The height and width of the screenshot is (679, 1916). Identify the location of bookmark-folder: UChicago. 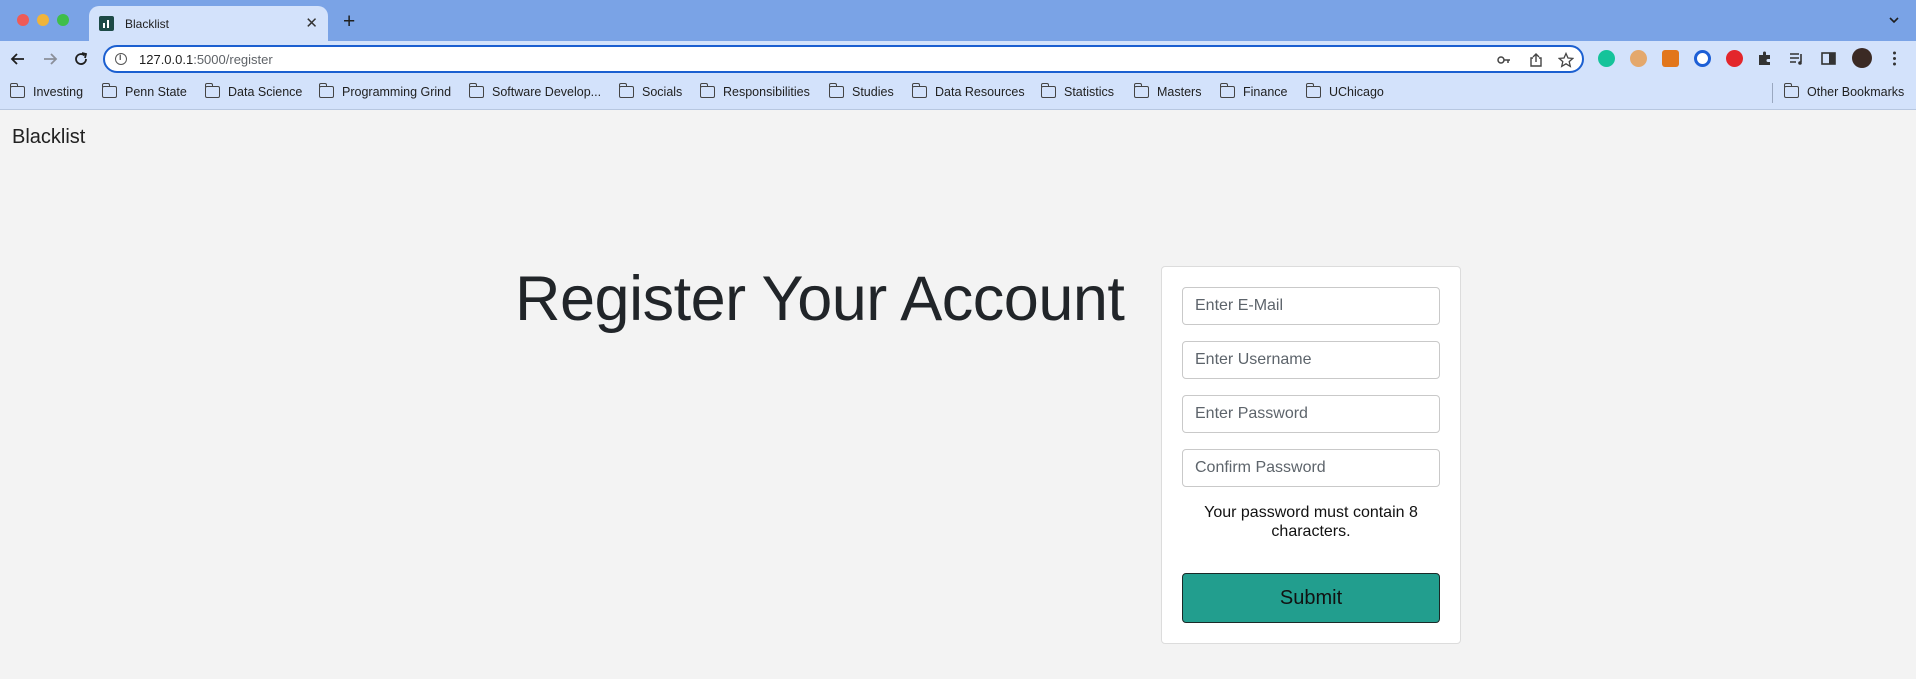
(1344, 91).